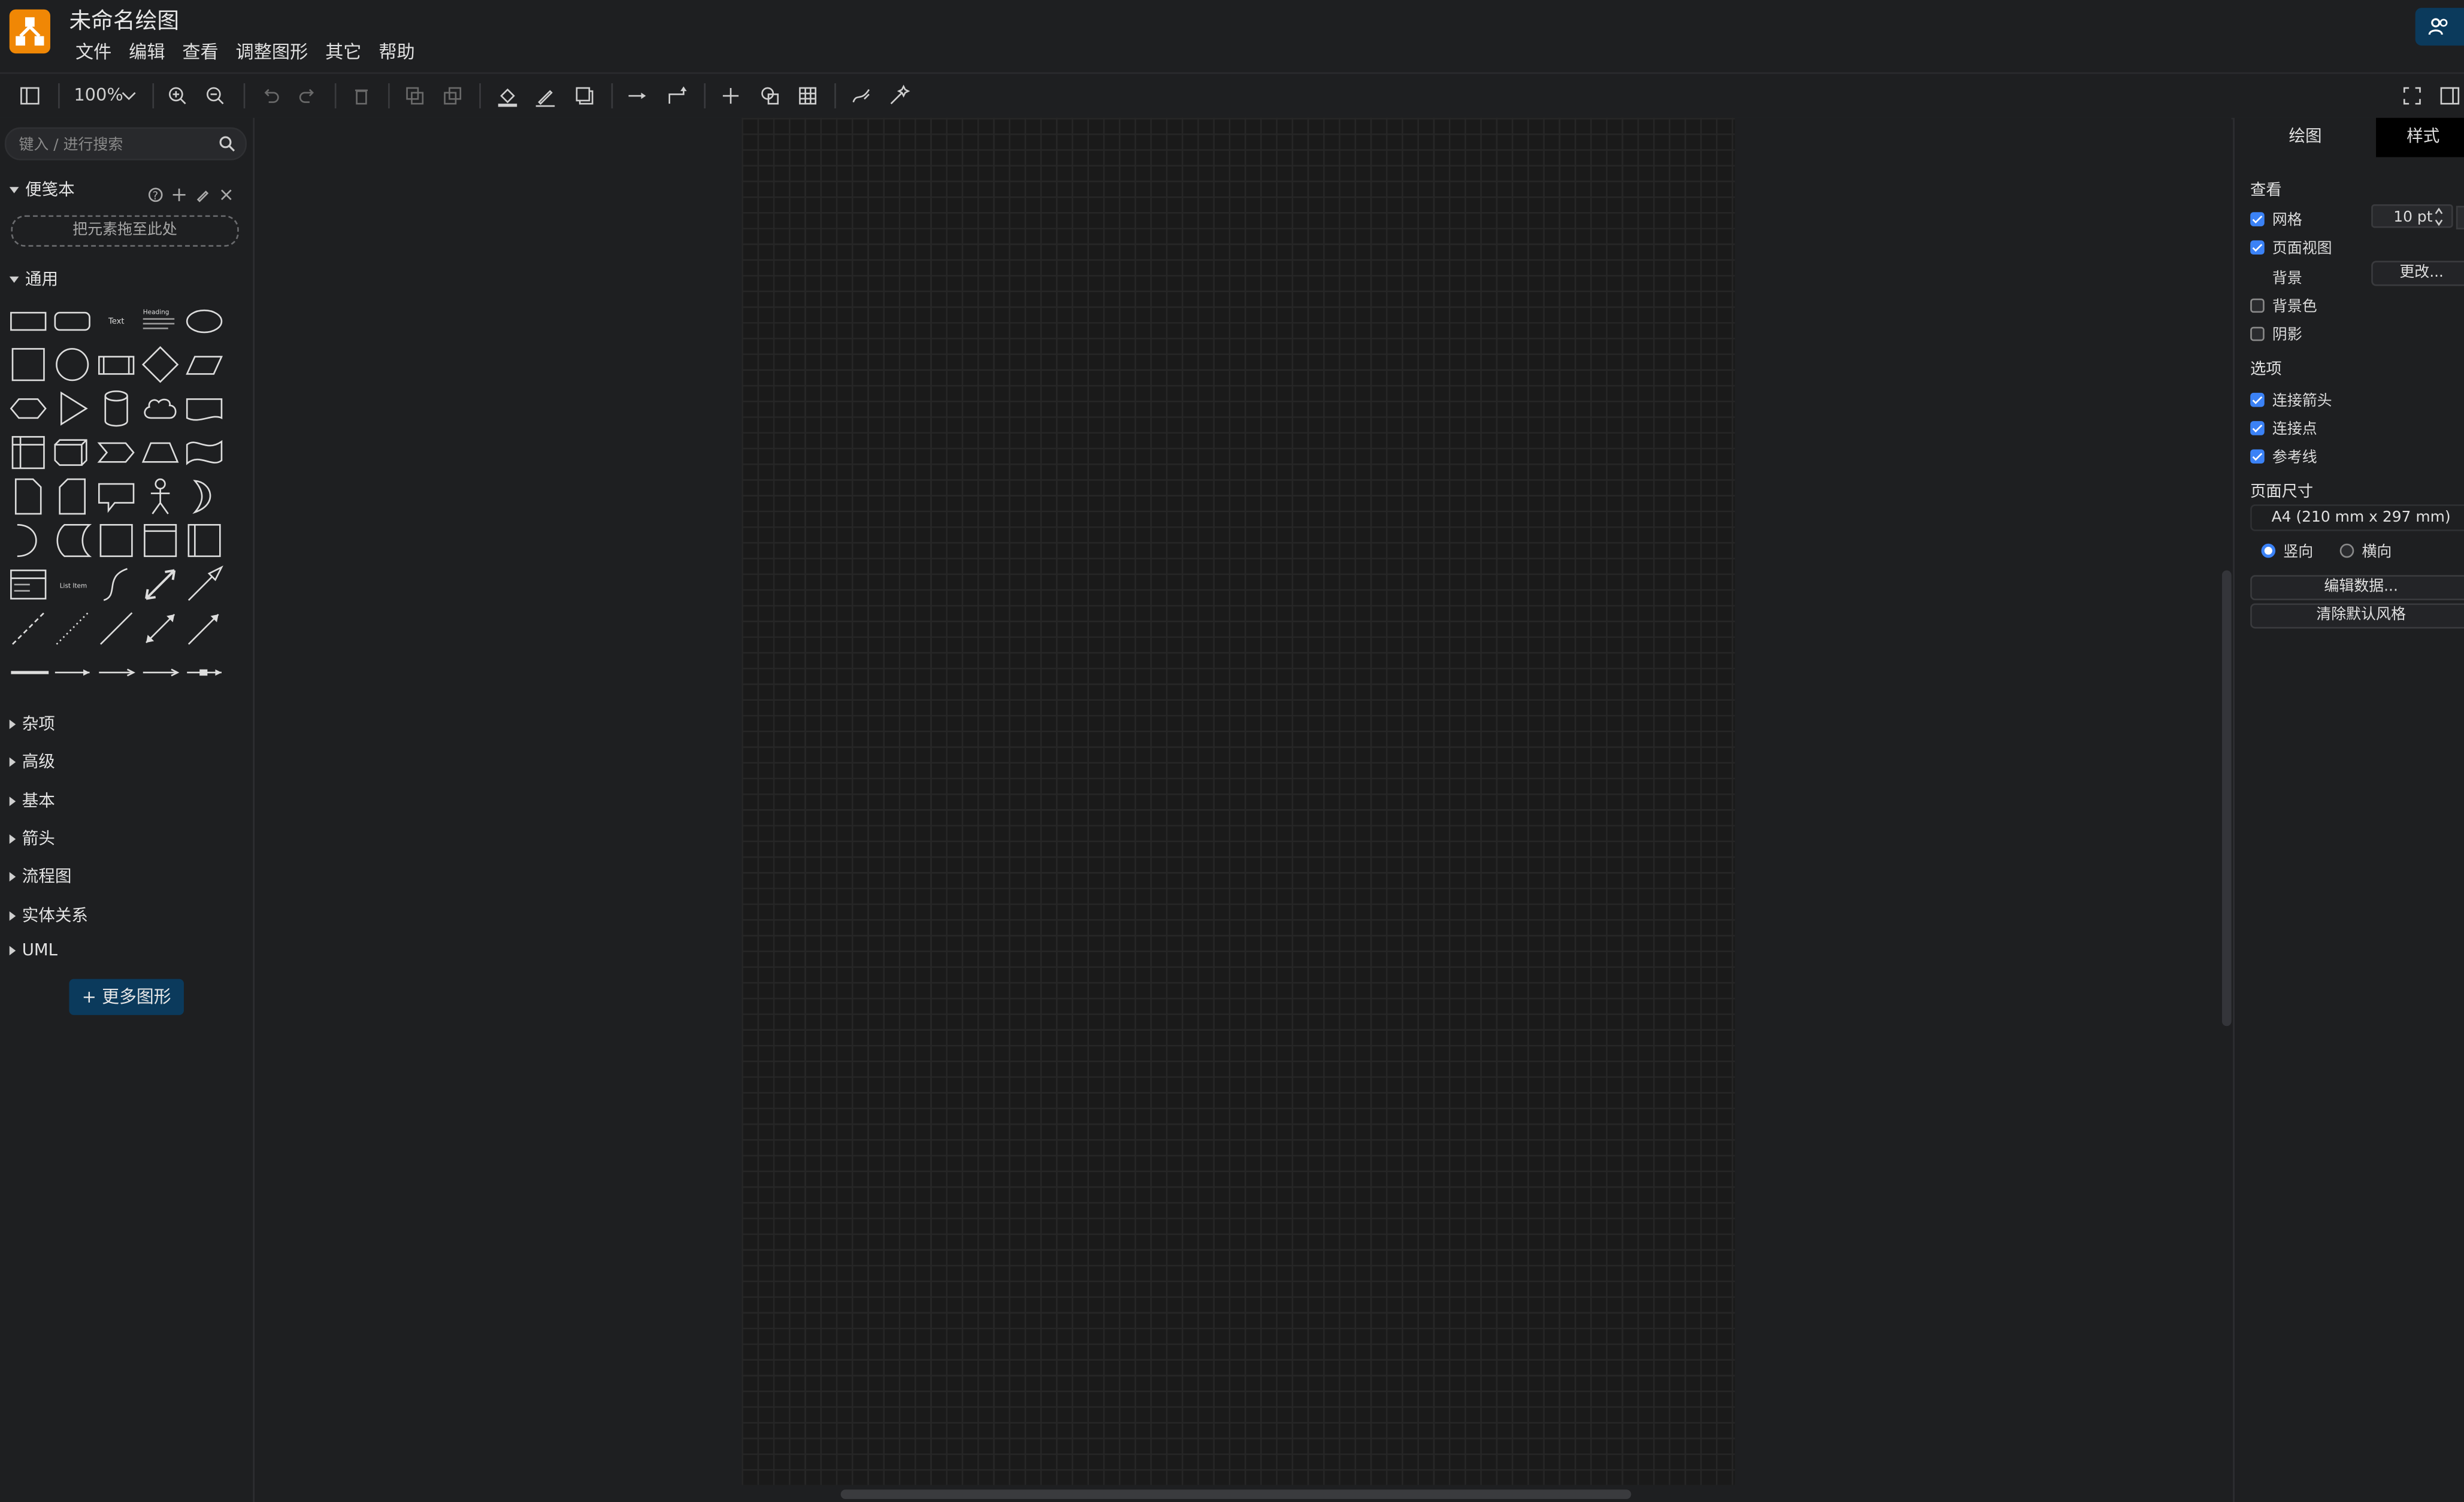 The image size is (2464, 1502). Describe the element at coordinates (113, 145) in the screenshot. I see `search-input` at that location.